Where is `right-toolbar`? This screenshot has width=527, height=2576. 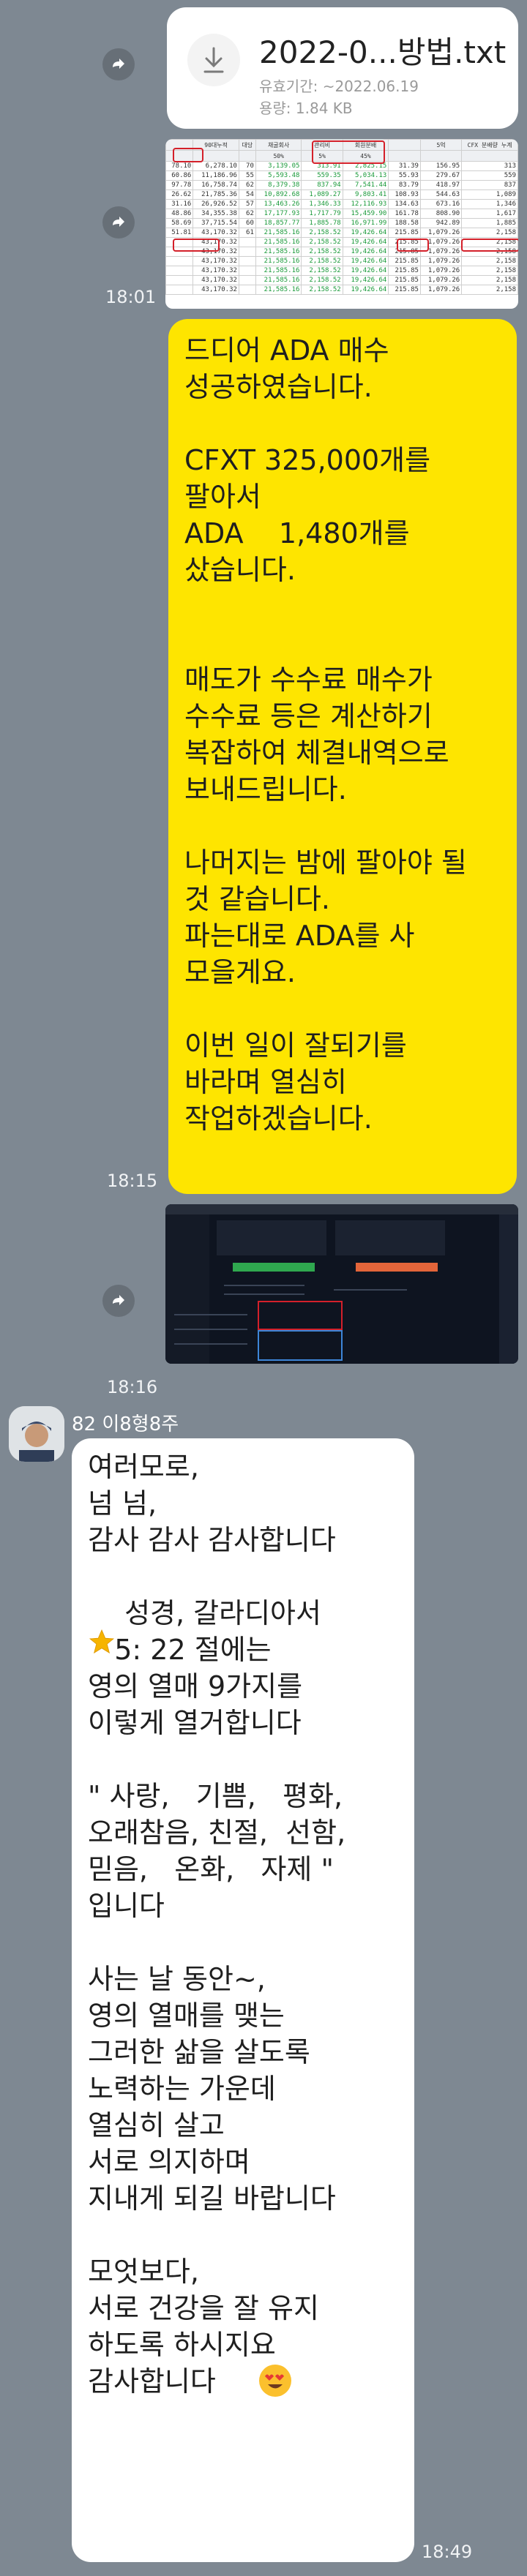 right-toolbar is located at coordinates (508, 1289).